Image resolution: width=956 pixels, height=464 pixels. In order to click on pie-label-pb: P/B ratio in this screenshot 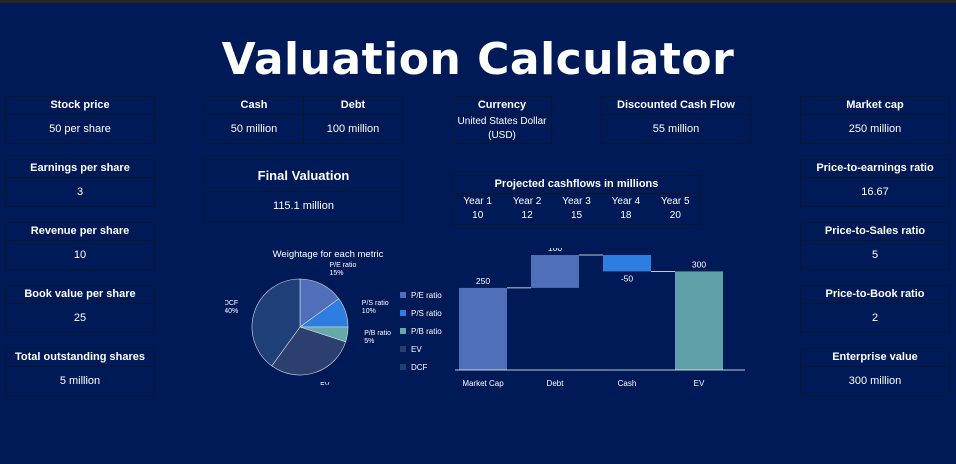, I will do `click(377, 333)`.